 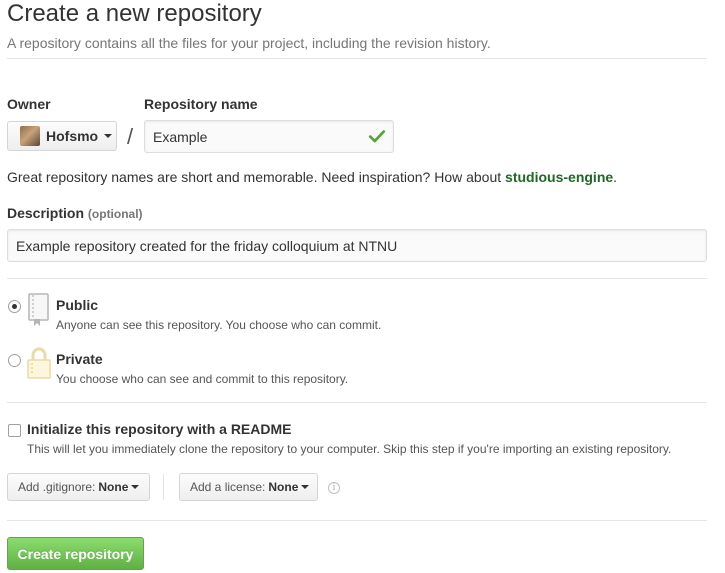 I want to click on owner-dropdown: Hofsmo, so click(x=62, y=136).